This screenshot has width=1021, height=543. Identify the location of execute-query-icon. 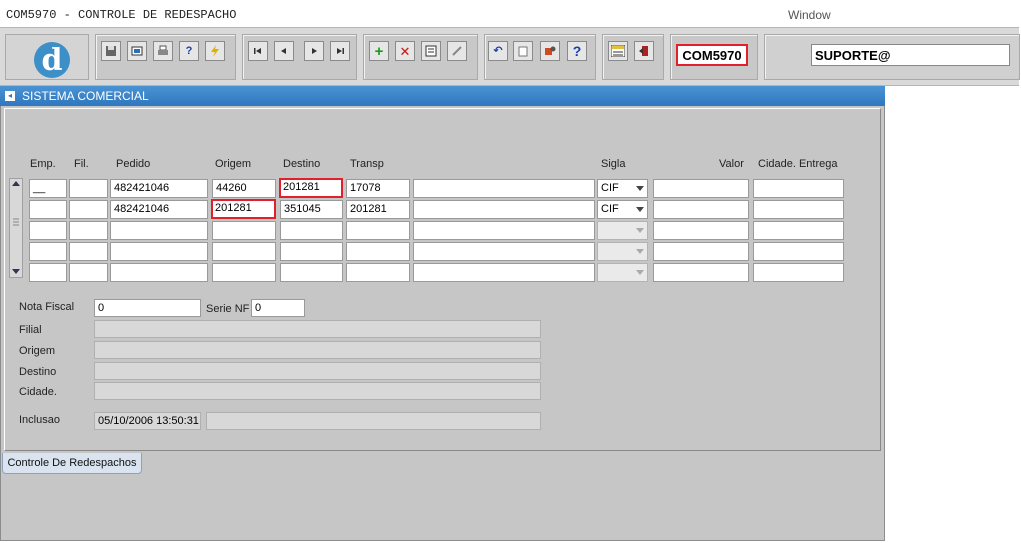
(215, 51).